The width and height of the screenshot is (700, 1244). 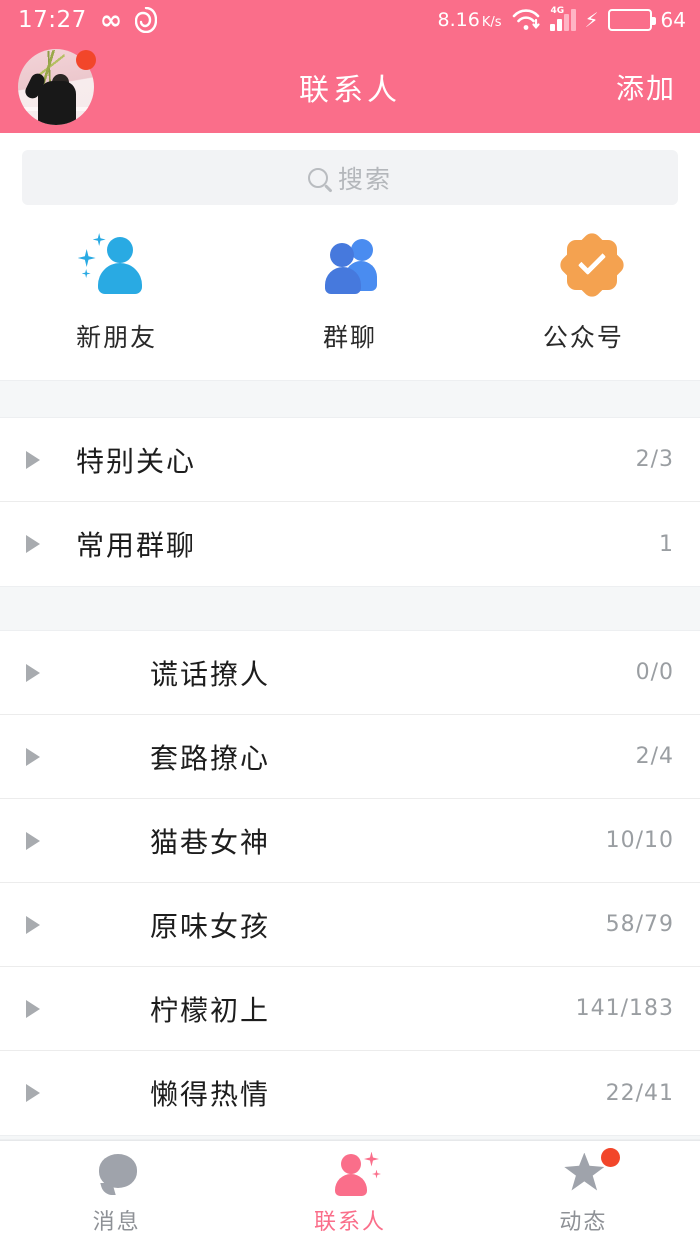 I want to click on group-name: 常用群聊, so click(x=136, y=545).